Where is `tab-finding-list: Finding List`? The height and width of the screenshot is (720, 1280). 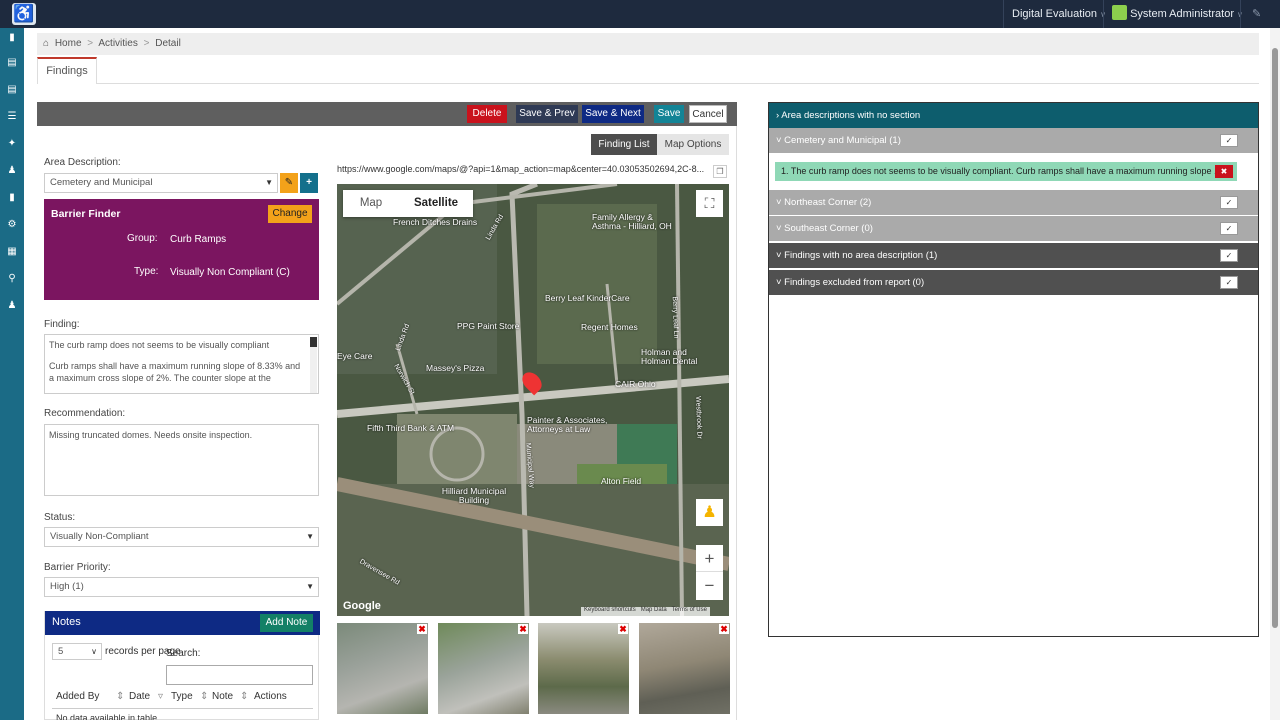
tab-finding-list: Finding List is located at coordinates (624, 144).